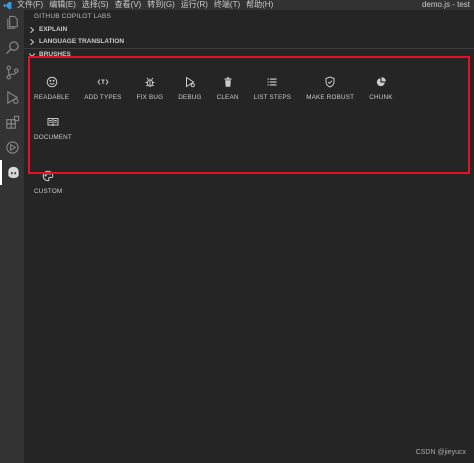  What do you see at coordinates (48, 176) in the screenshot?
I see `palette-icon` at bounding box center [48, 176].